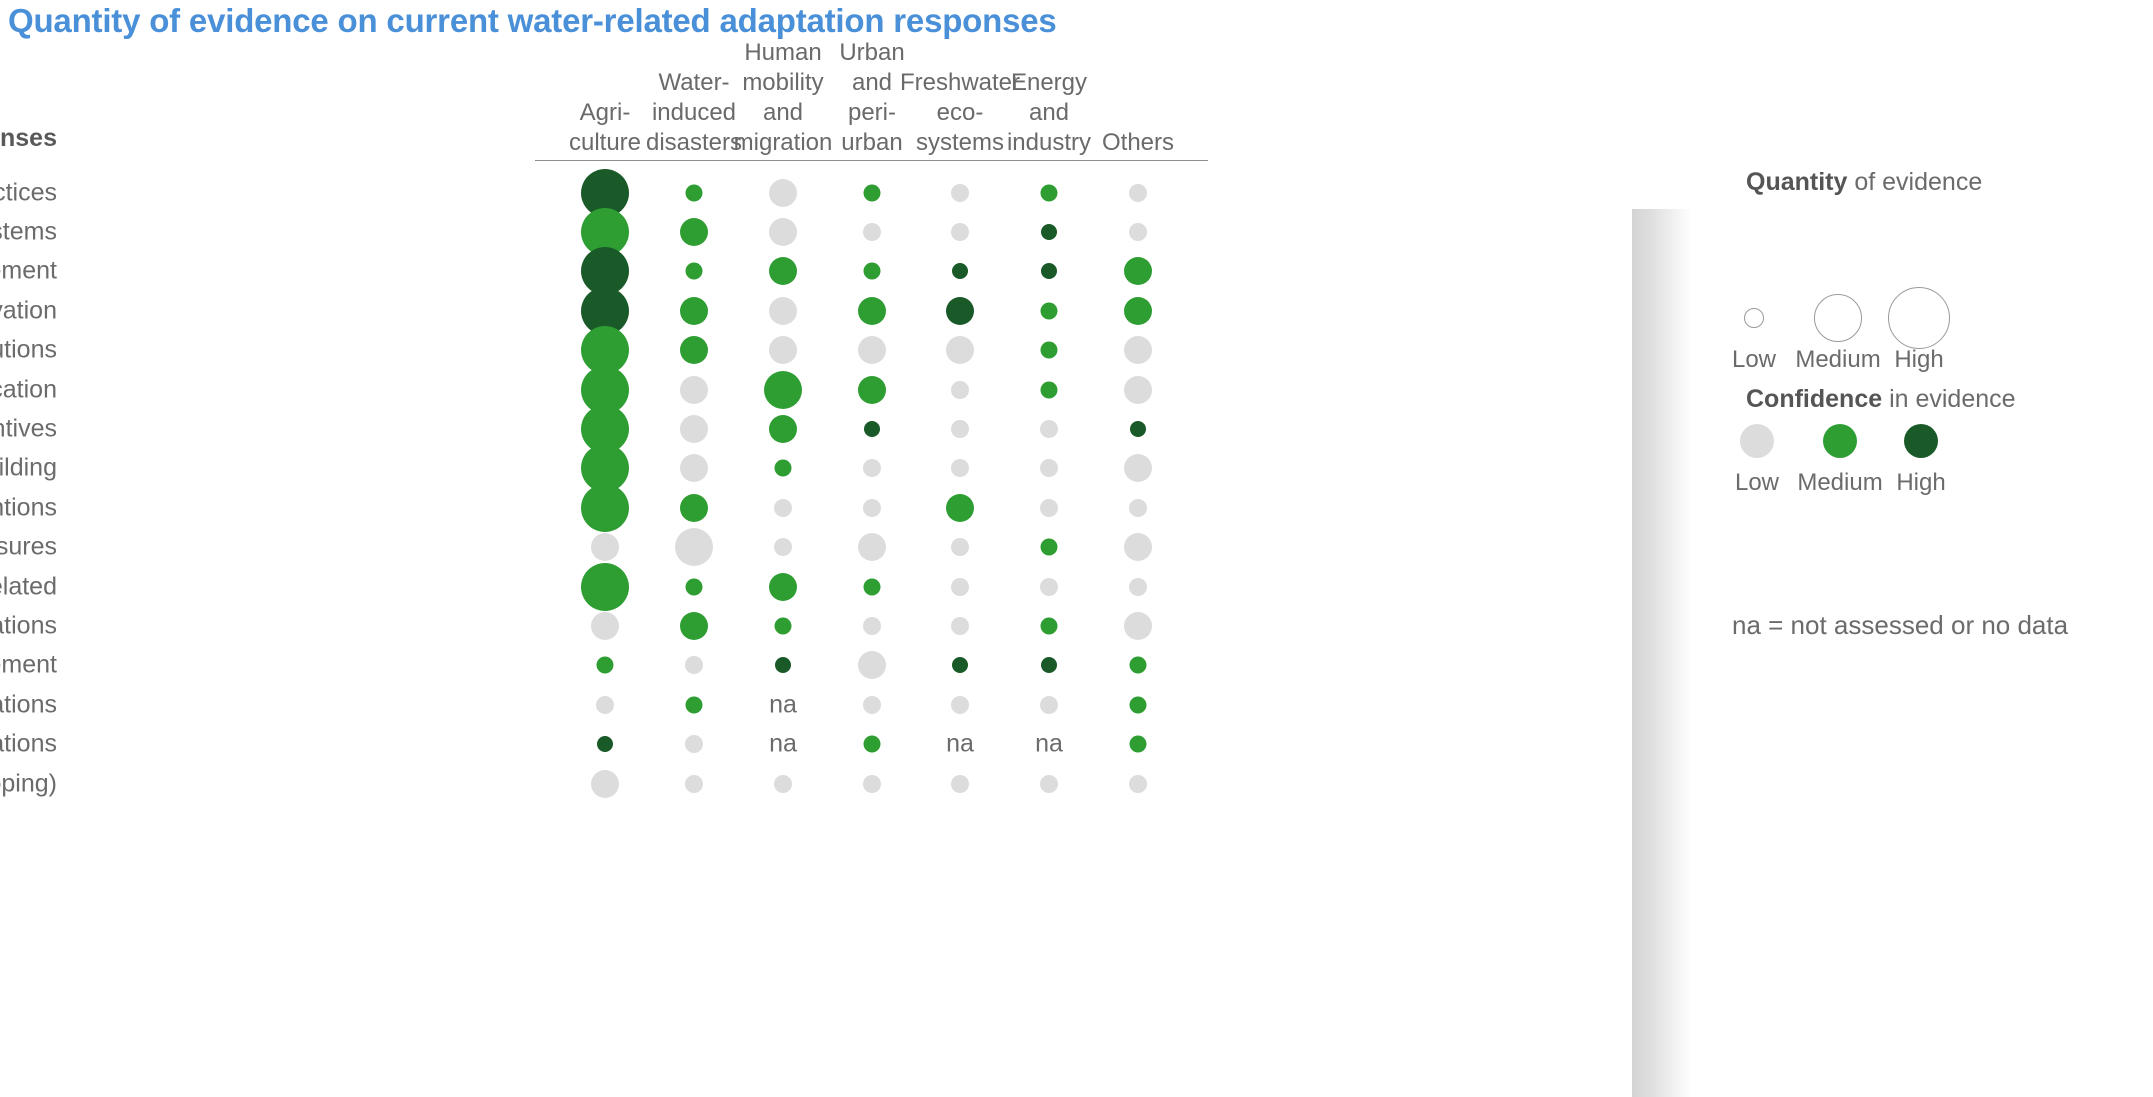  What do you see at coordinates (872, 82) in the screenshot?
I see `column-header-line: and` at bounding box center [872, 82].